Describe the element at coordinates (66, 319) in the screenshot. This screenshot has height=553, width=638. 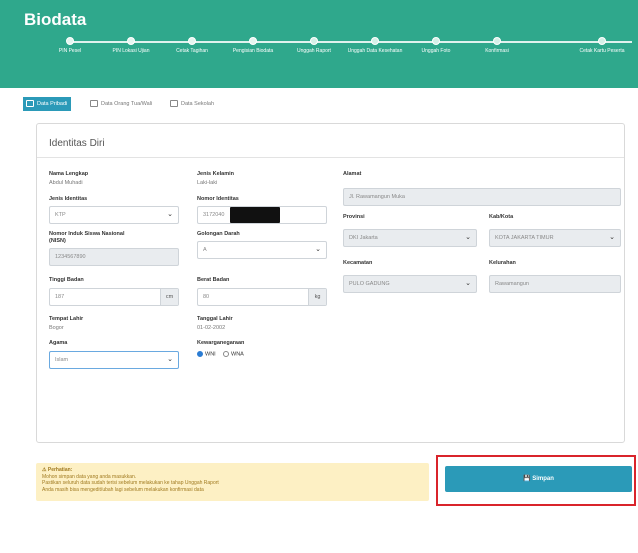
I see `tempat-lahir-label: Tempat Lahir` at that location.